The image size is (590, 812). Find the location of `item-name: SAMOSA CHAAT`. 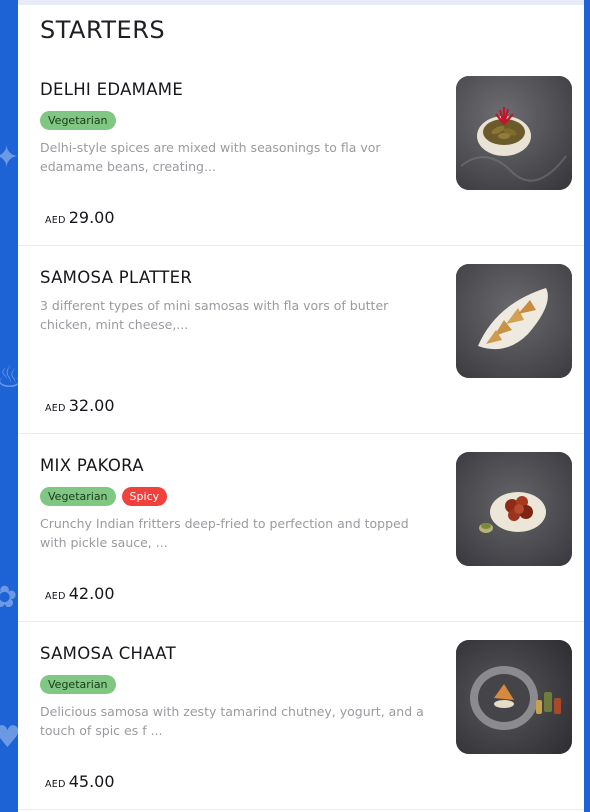

item-name: SAMOSA CHAAT is located at coordinates (108, 653).